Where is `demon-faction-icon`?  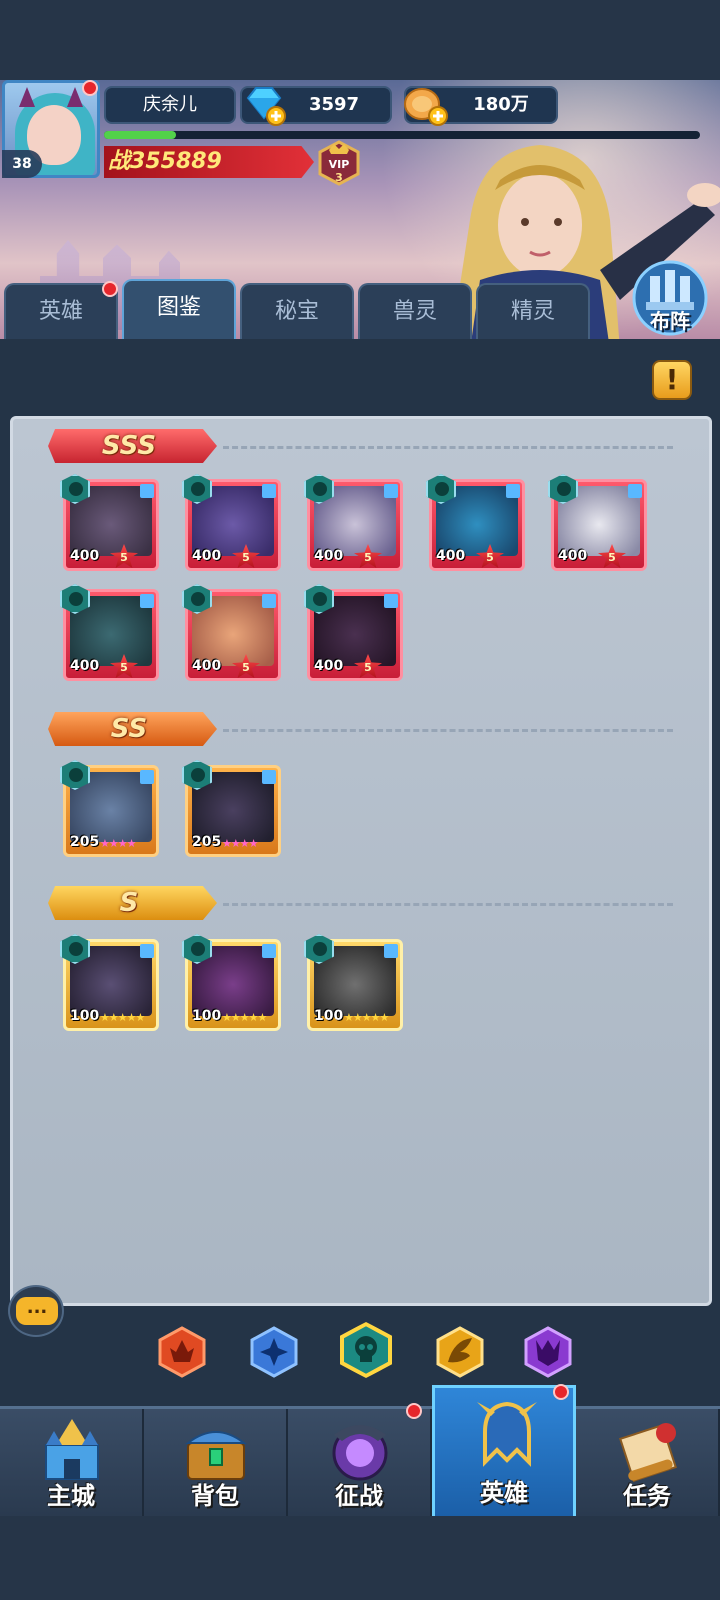 demon-faction-icon is located at coordinates (548, 1352).